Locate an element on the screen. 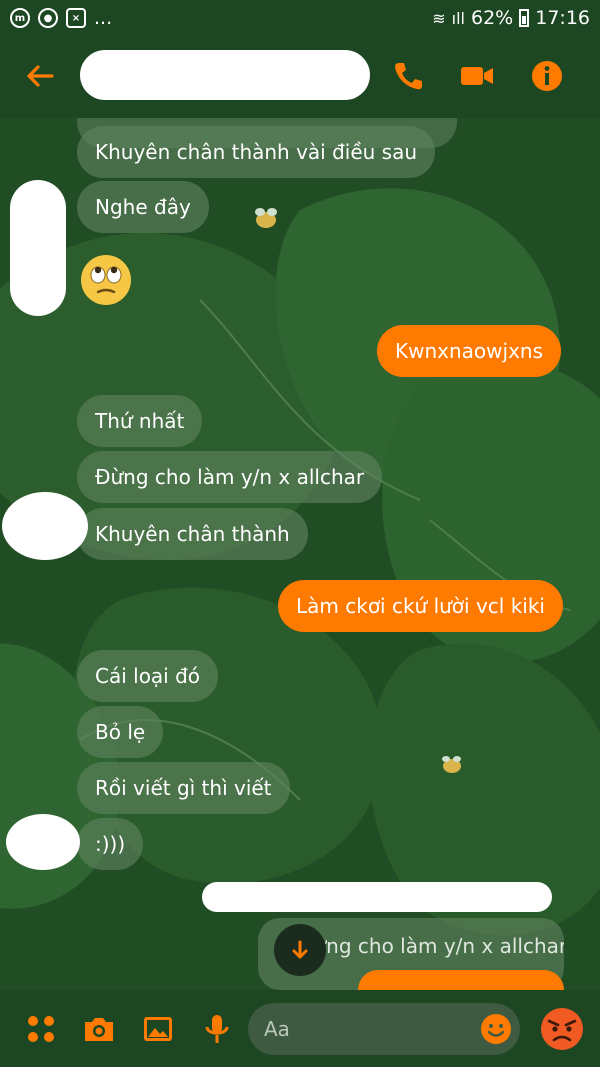 The height and width of the screenshot is (1067, 600). account-notification-icon: ● is located at coordinates (48, 18).